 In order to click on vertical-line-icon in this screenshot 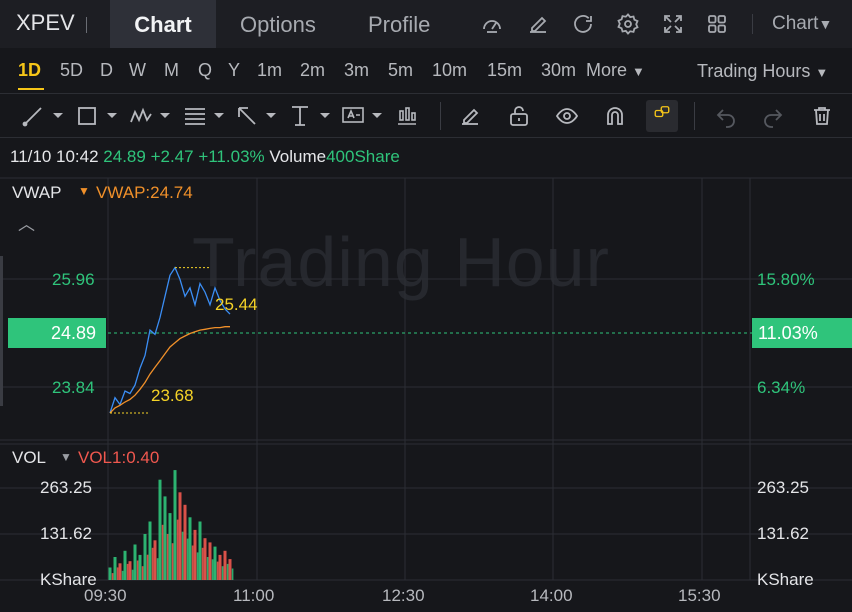, I will do `click(311, 116)`.